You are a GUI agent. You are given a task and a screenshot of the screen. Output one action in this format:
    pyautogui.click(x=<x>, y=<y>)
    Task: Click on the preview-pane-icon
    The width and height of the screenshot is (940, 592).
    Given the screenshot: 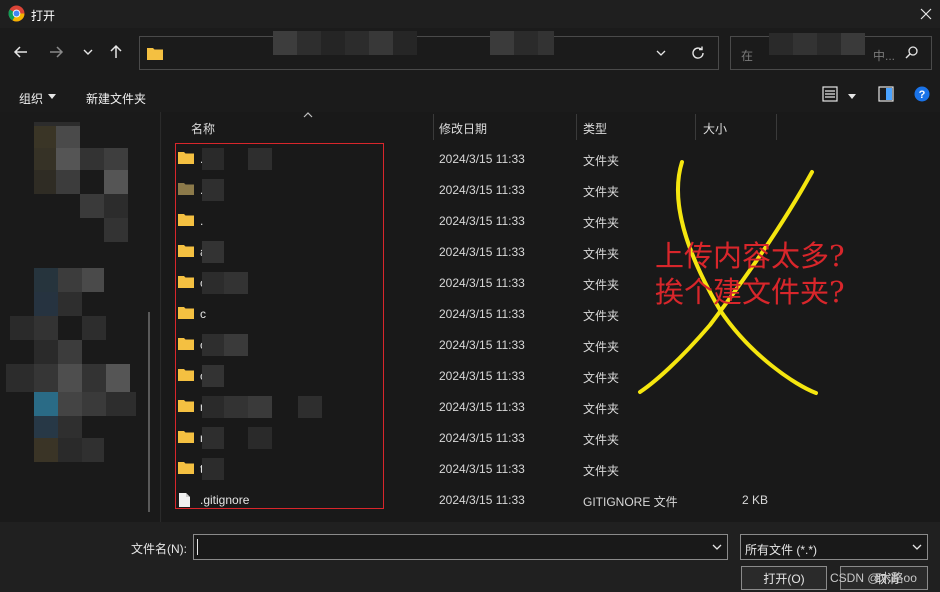 What is the action you would take?
    pyautogui.click(x=886, y=94)
    